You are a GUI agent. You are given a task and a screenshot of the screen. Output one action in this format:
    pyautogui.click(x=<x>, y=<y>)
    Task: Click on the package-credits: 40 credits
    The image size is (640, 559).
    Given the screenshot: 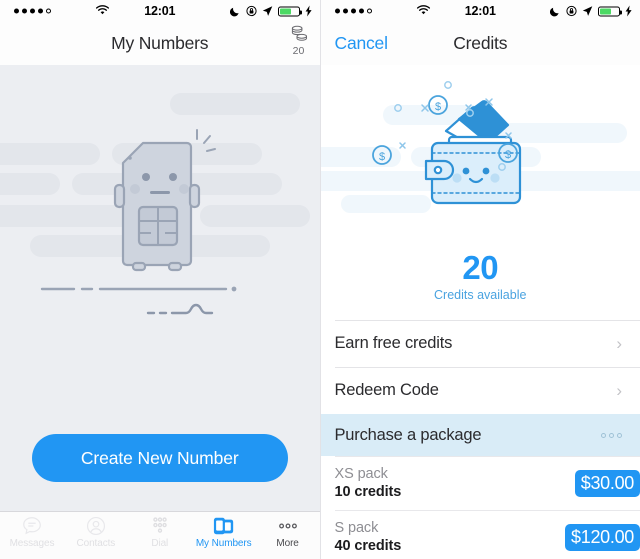 What is the action you would take?
    pyautogui.click(x=368, y=546)
    